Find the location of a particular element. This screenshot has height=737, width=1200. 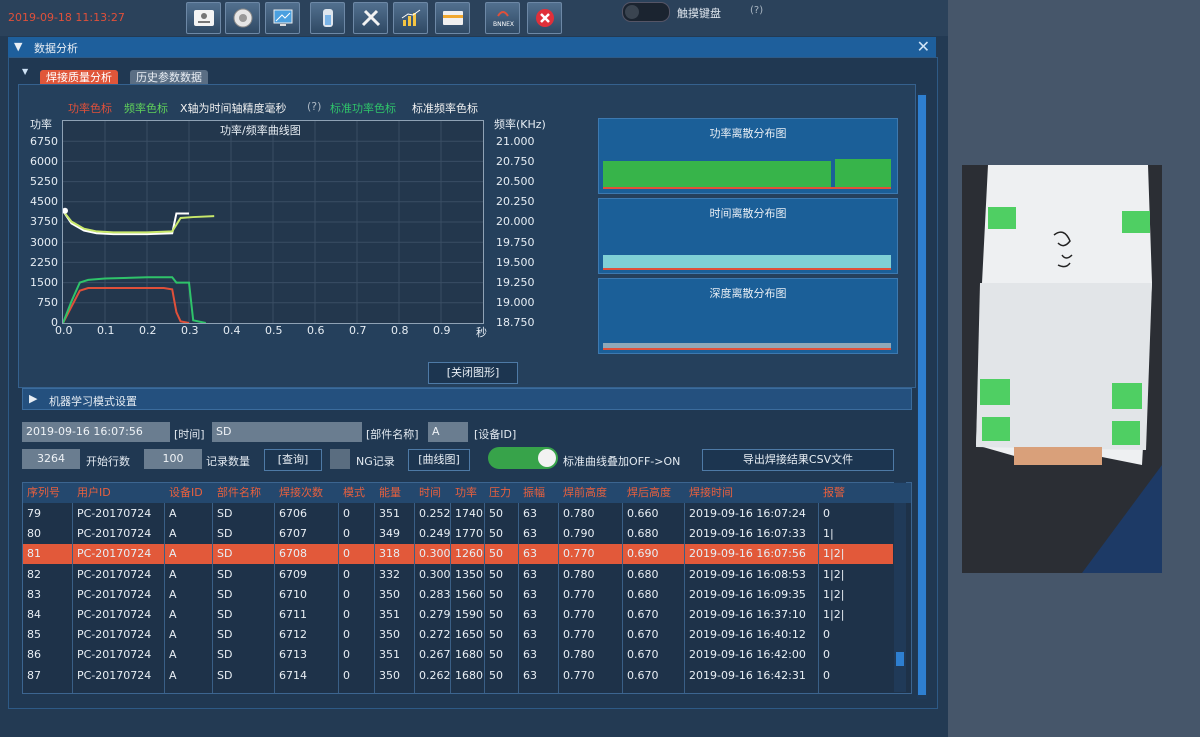

column-header: 模式 is located at coordinates (357, 493).